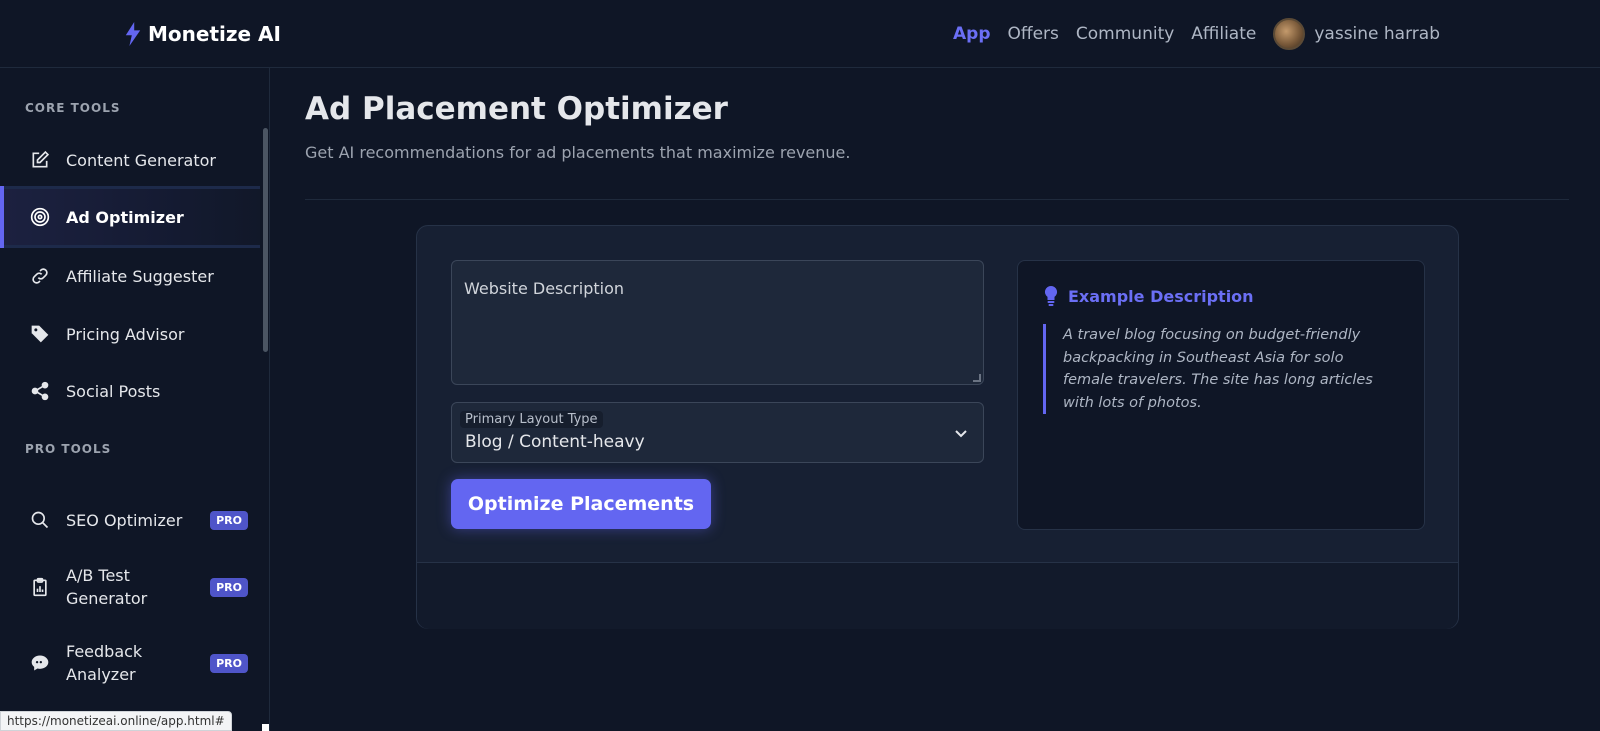 This screenshot has width=1600, height=731. Describe the element at coordinates (40, 217) in the screenshot. I see `target-icon` at that location.